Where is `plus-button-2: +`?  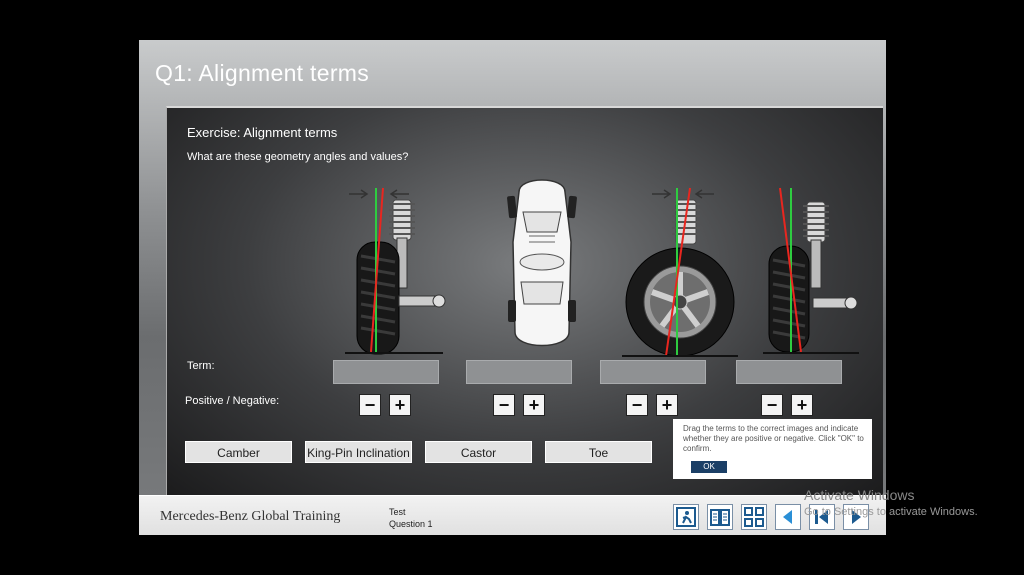 plus-button-2: + is located at coordinates (534, 405).